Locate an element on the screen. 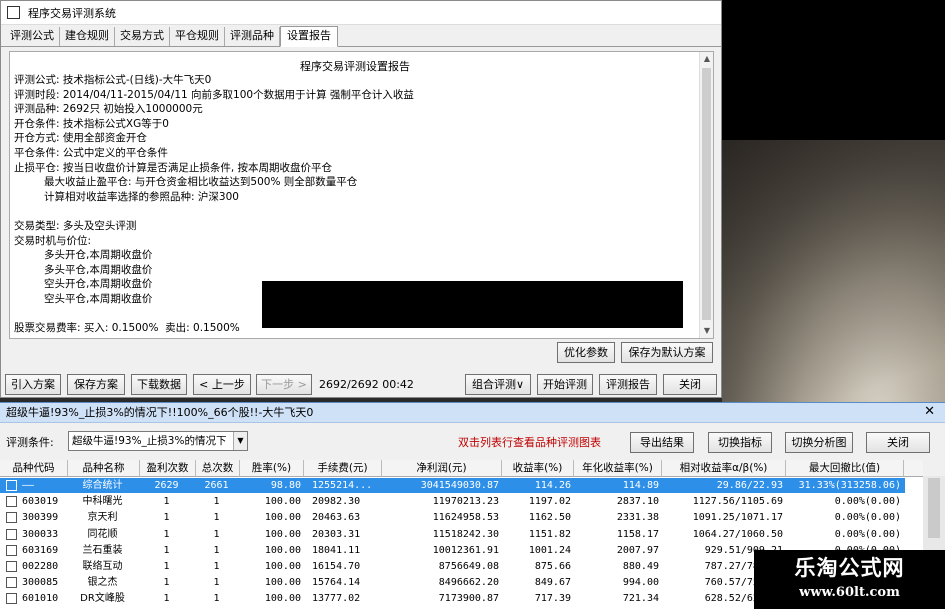 The image size is (945, 609). table-scroll-thumb is located at coordinates (934, 508).